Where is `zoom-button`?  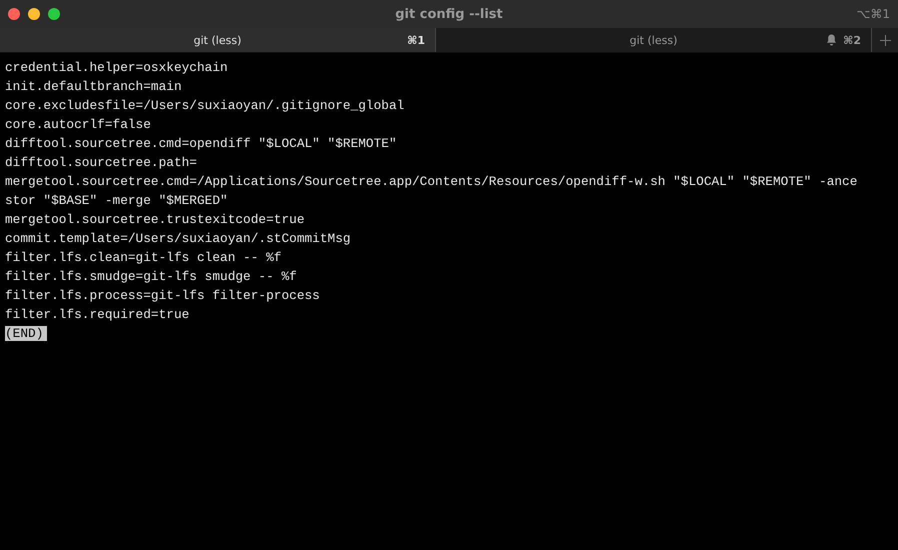
zoom-button is located at coordinates (54, 14).